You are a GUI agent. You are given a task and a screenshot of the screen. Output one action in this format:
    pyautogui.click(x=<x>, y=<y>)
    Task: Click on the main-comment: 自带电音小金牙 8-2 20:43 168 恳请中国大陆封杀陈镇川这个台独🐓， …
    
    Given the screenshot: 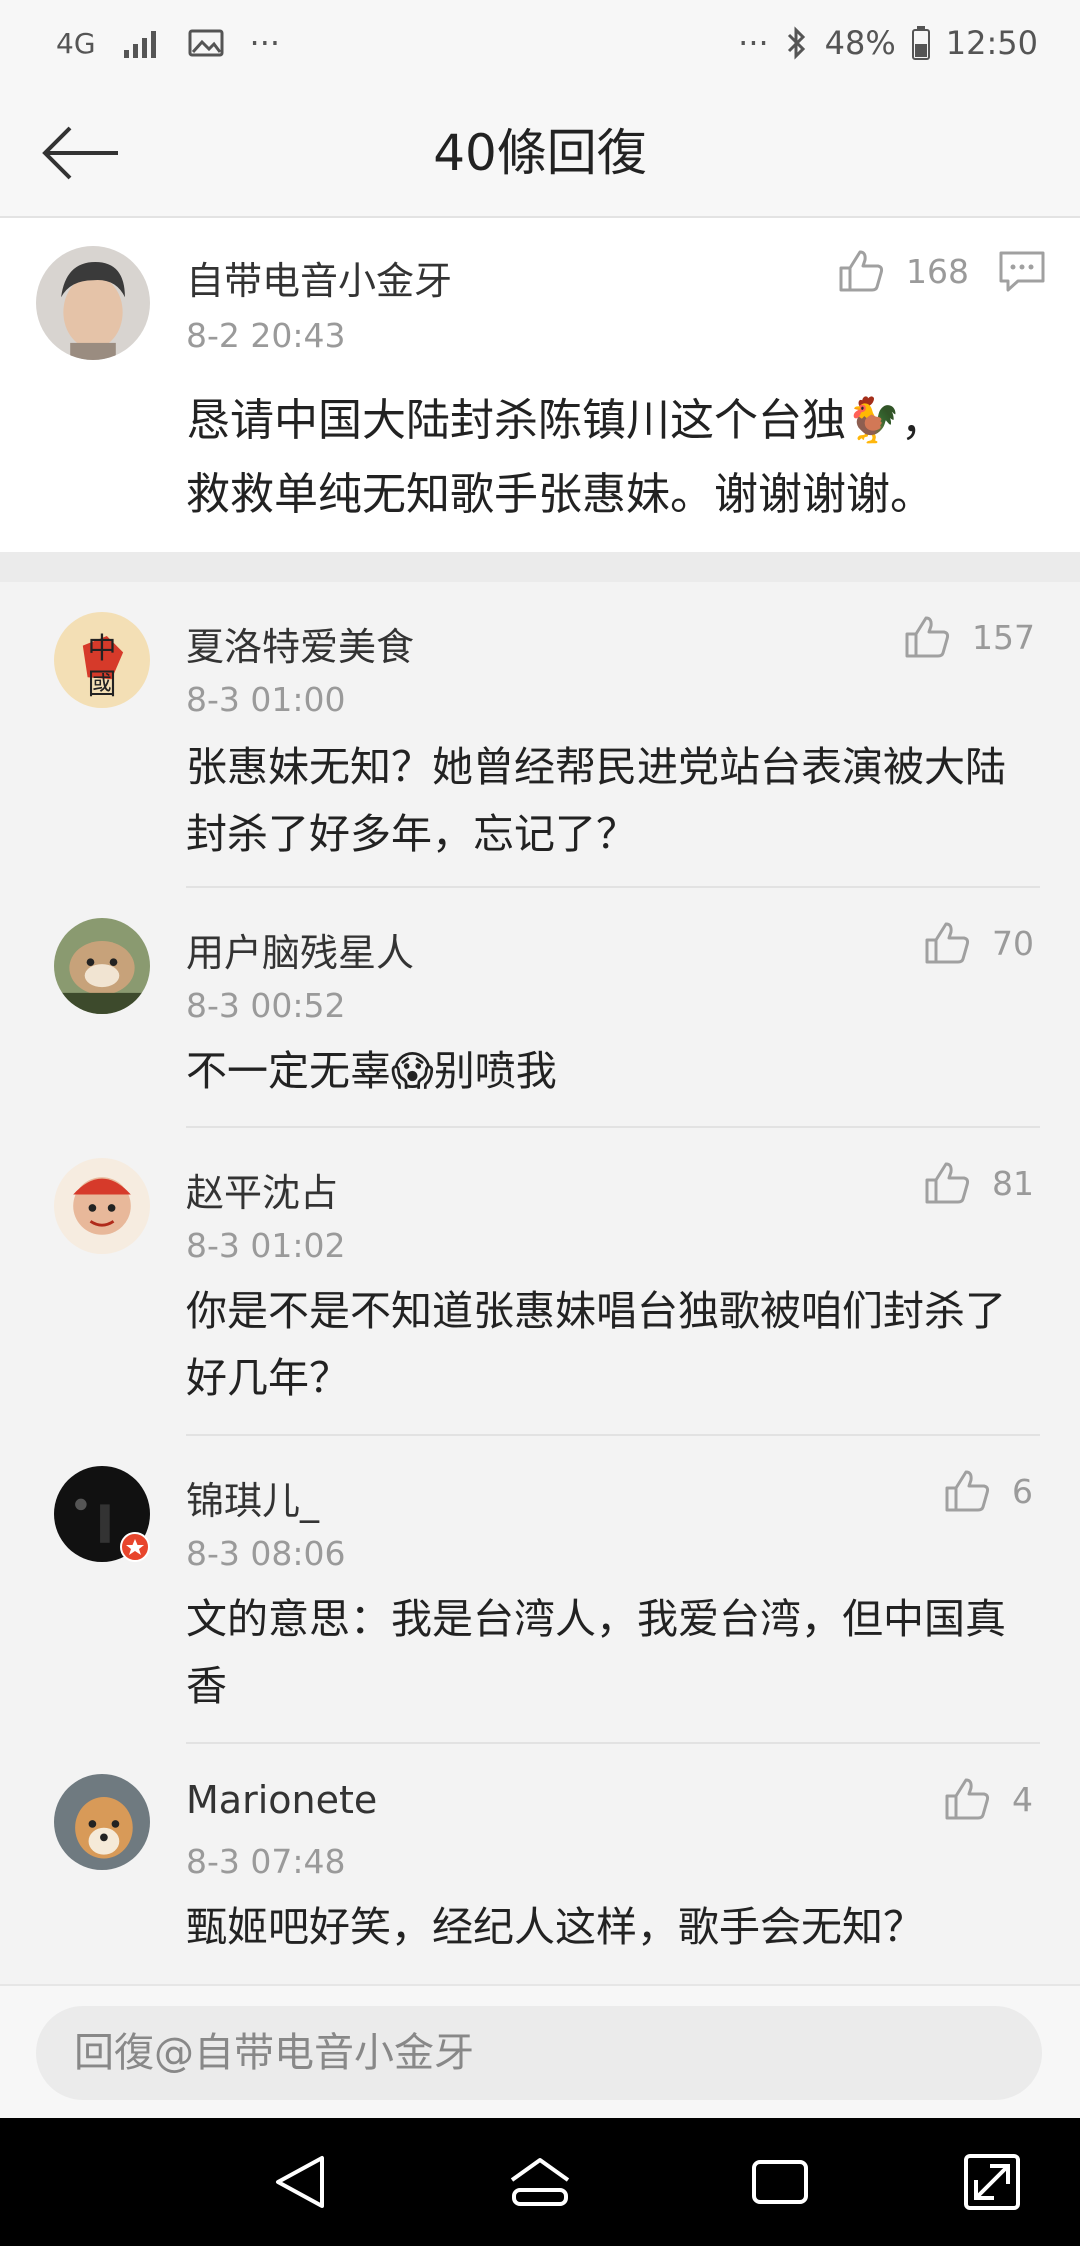 What is the action you would take?
    pyautogui.click(x=540, y=385)
    